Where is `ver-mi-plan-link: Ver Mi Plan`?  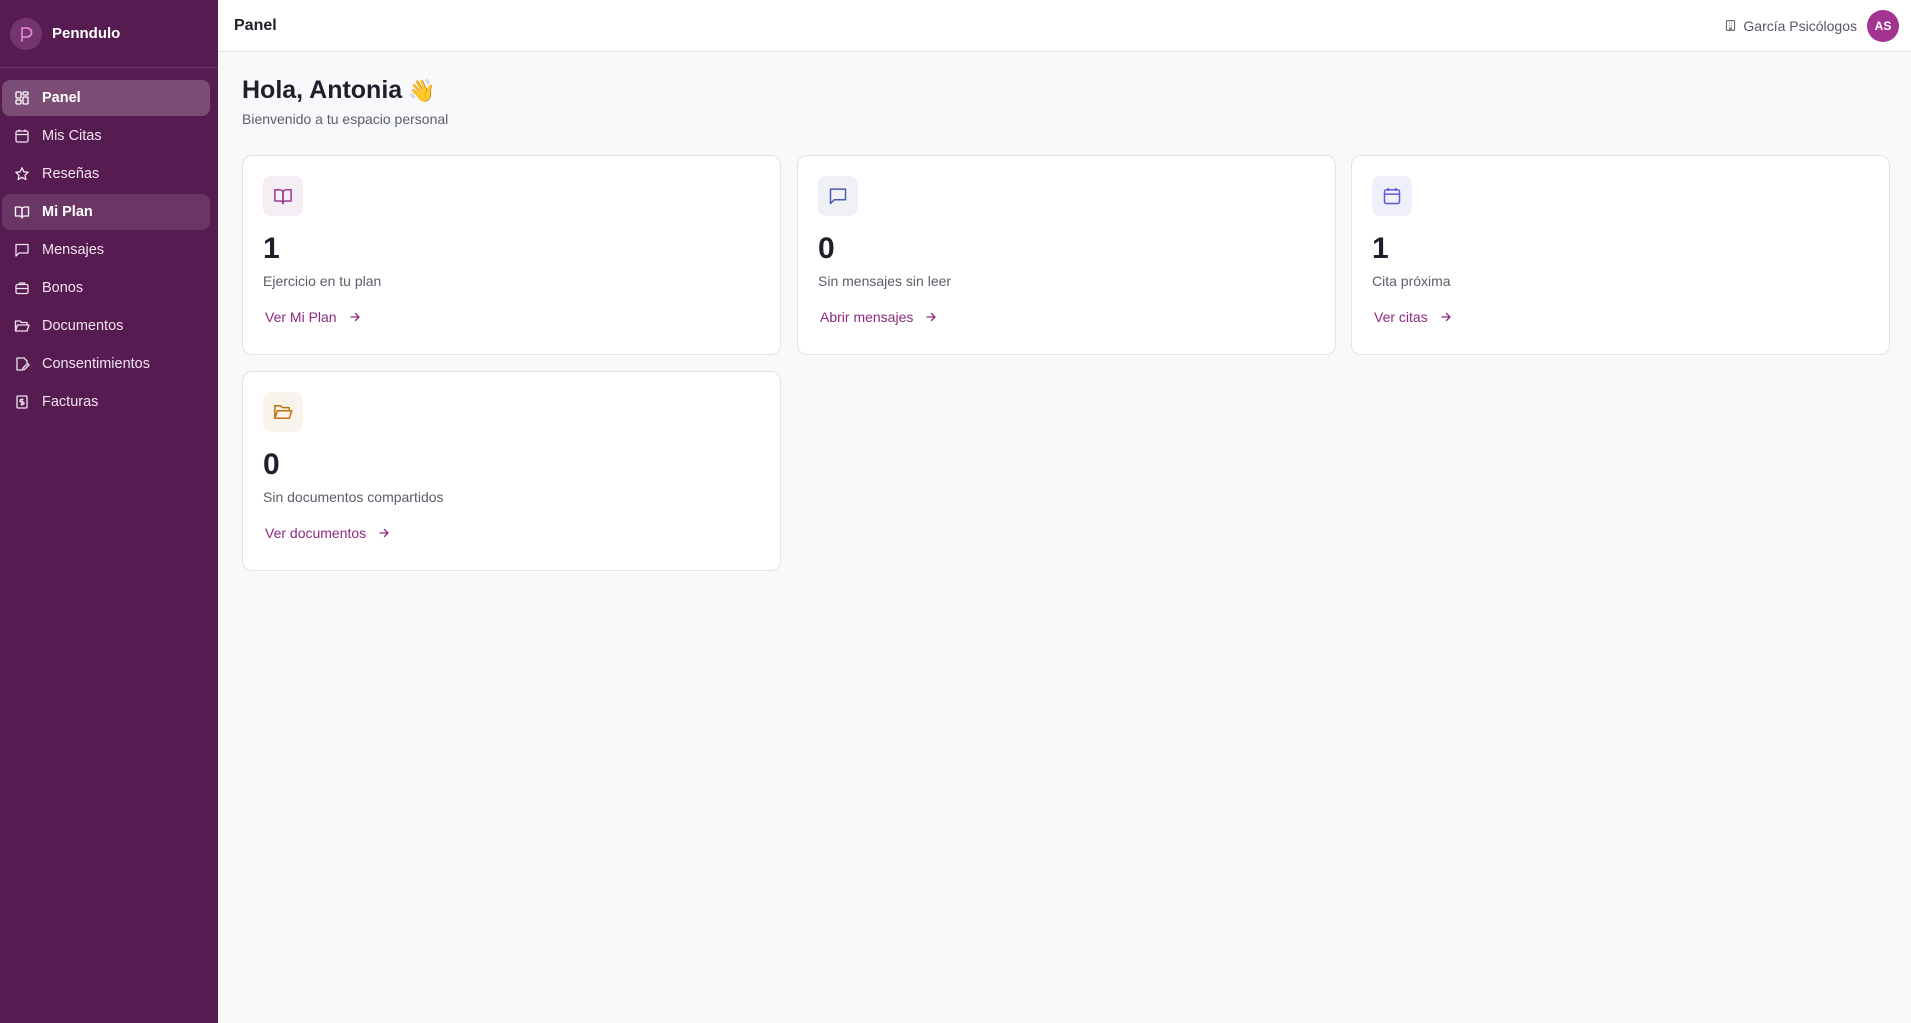
ver-mi-plan-link: Ver Mi Plan is located at coordinates (313, 317).